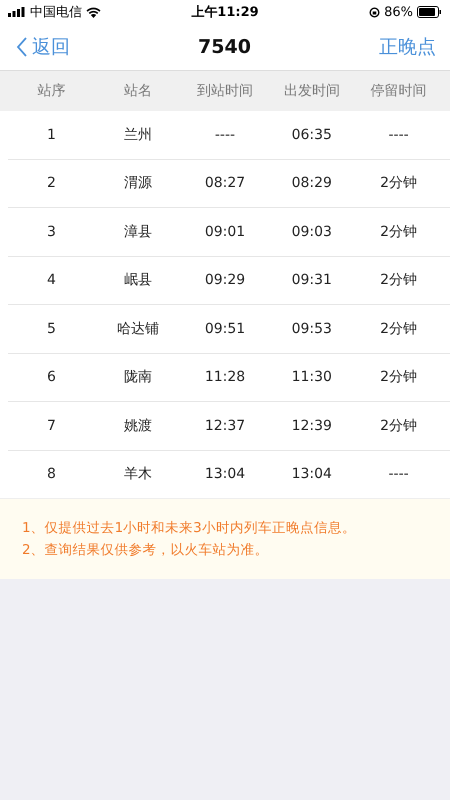 This screenshot has width=450, height=800. I want to click on table-cell-text: 09:51, so click(225, 328).